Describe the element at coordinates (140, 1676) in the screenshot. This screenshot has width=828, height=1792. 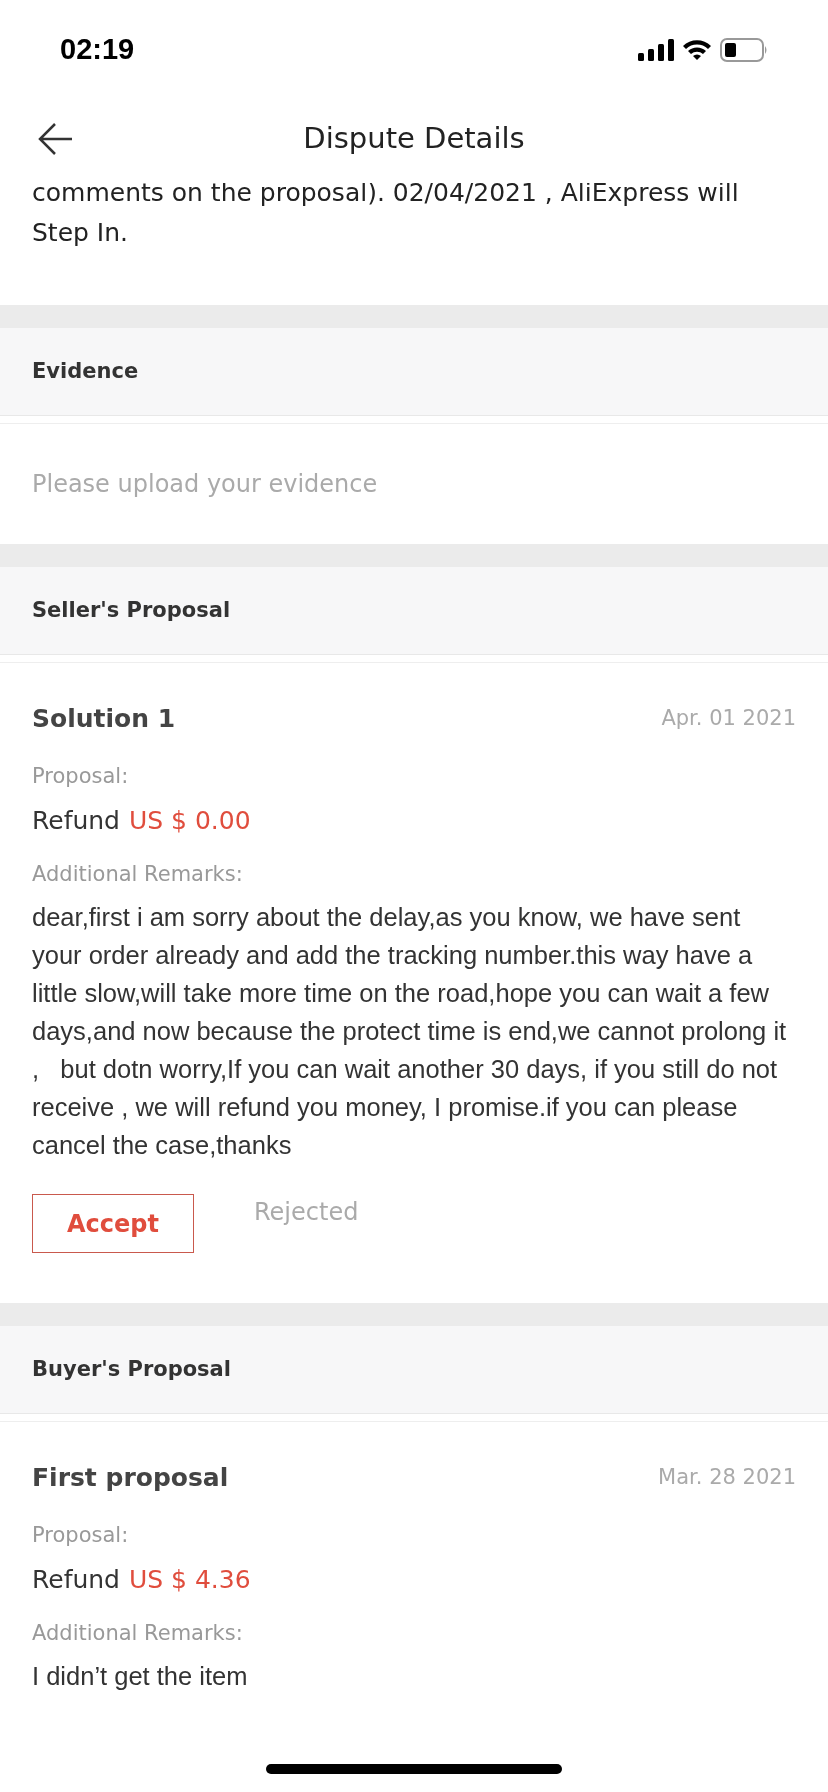
I see `remarks-text: I didn’t get the item` at that location.